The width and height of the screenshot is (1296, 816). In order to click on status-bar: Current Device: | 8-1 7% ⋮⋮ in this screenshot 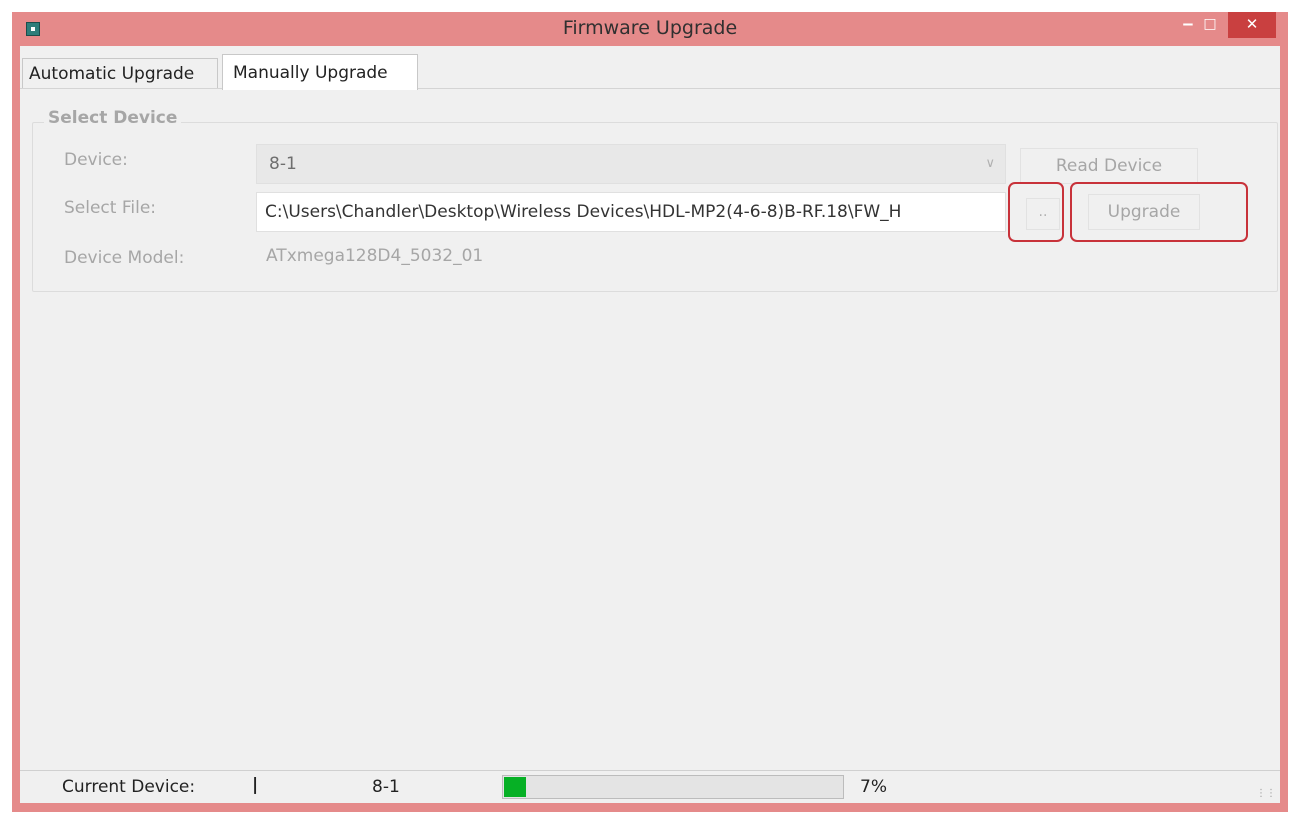, I will do `click(650, 786)`.